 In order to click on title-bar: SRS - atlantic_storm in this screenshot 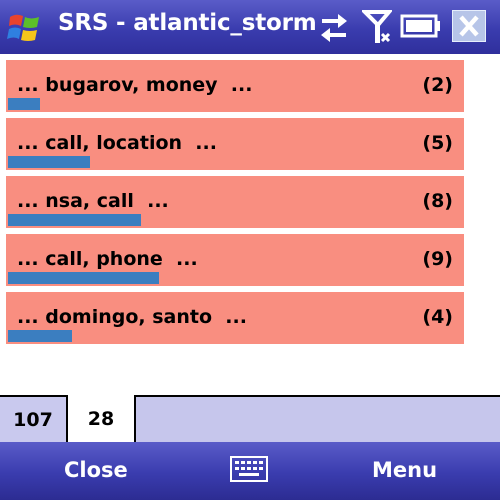, I will do `click(250, 27)`.